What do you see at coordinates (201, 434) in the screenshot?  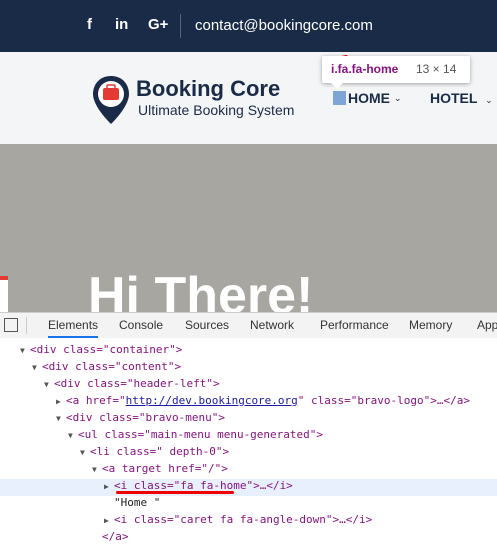 I see `tree-row-text: <ul class="main-menu menu-generated">` at bounding box center [201, 434].